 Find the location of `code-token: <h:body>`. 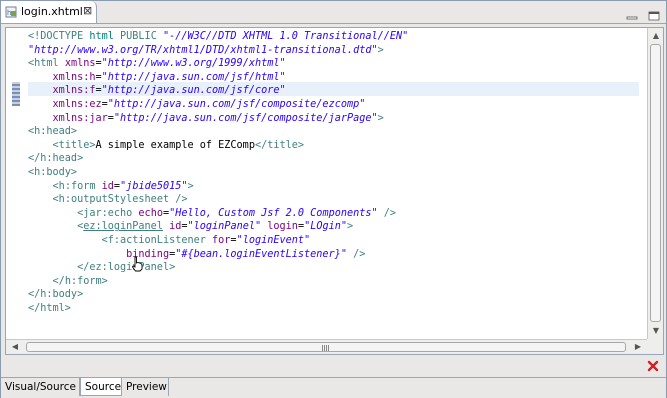

code-token: <h:body> is located at coordinates (53, 172).